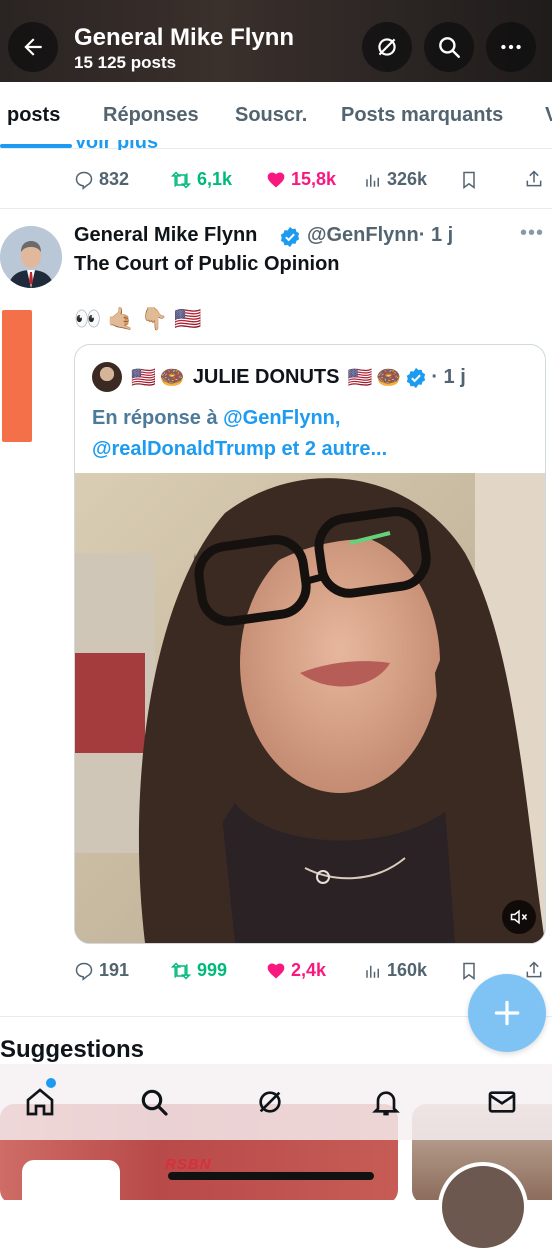 This screenshot has width=552, height=1252. What do you see at coordinates (116, 145) in the screenshot?
I see `show-more-link: Voir plus` at bounding box center [116, 145].